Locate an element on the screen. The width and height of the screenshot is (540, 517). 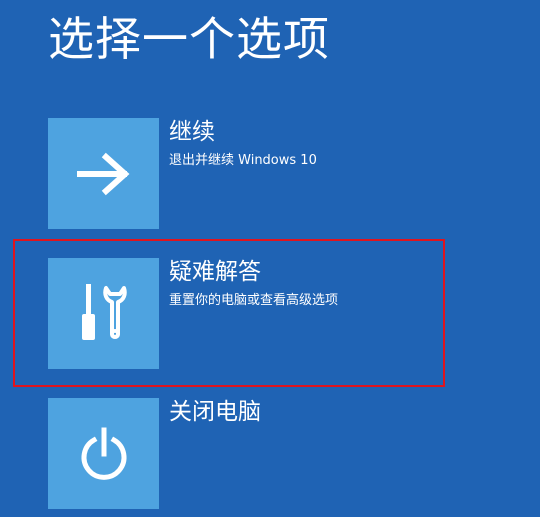
tools-icon is located at coordinates (104, 311).